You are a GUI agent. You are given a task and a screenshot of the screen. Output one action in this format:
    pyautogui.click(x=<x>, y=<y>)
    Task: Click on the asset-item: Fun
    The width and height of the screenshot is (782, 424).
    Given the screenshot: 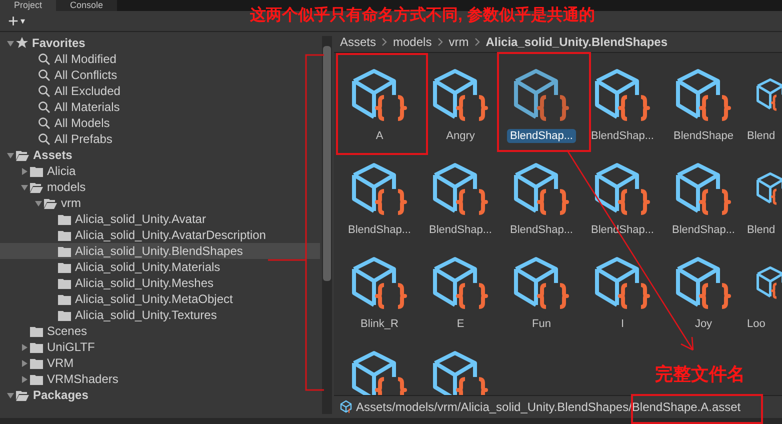 What is the action you would take?
    pyautogui.click(x=541, y=294)
    